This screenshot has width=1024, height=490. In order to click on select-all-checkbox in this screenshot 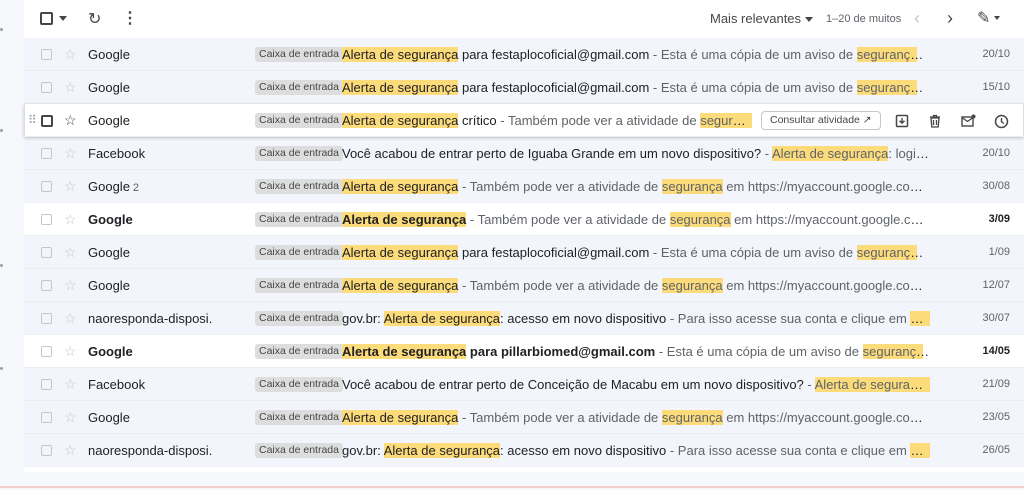, I will do `click(46, 18)`.